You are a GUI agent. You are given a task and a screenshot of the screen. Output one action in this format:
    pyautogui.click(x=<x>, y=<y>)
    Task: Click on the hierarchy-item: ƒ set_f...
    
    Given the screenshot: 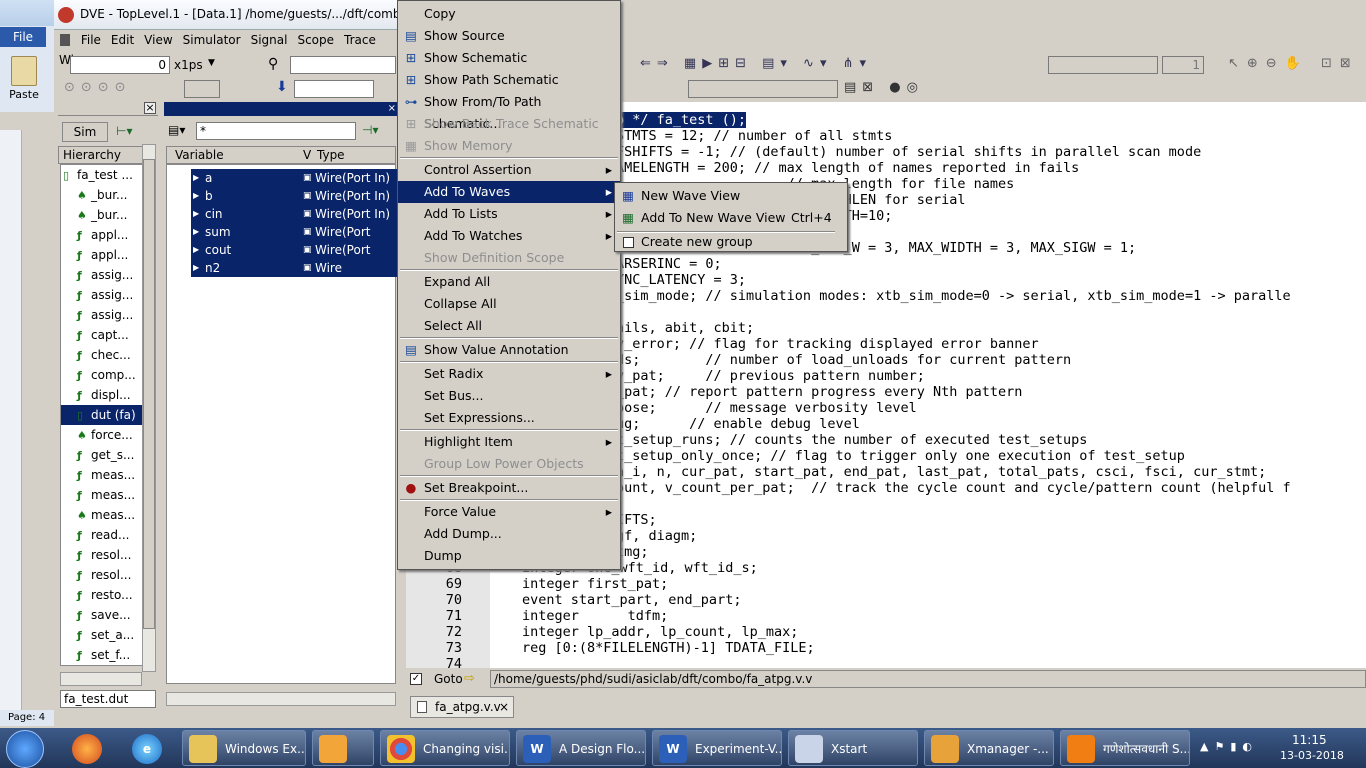 What is the action you would take?
    pyautogui.click(x=102, y=655)
    